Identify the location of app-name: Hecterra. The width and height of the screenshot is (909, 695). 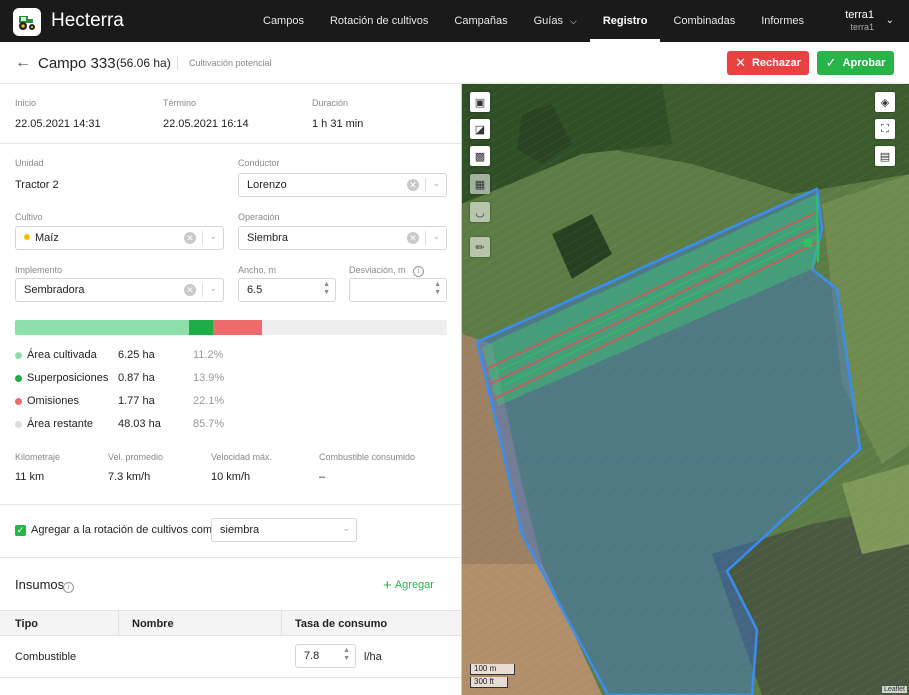
(87, 21).